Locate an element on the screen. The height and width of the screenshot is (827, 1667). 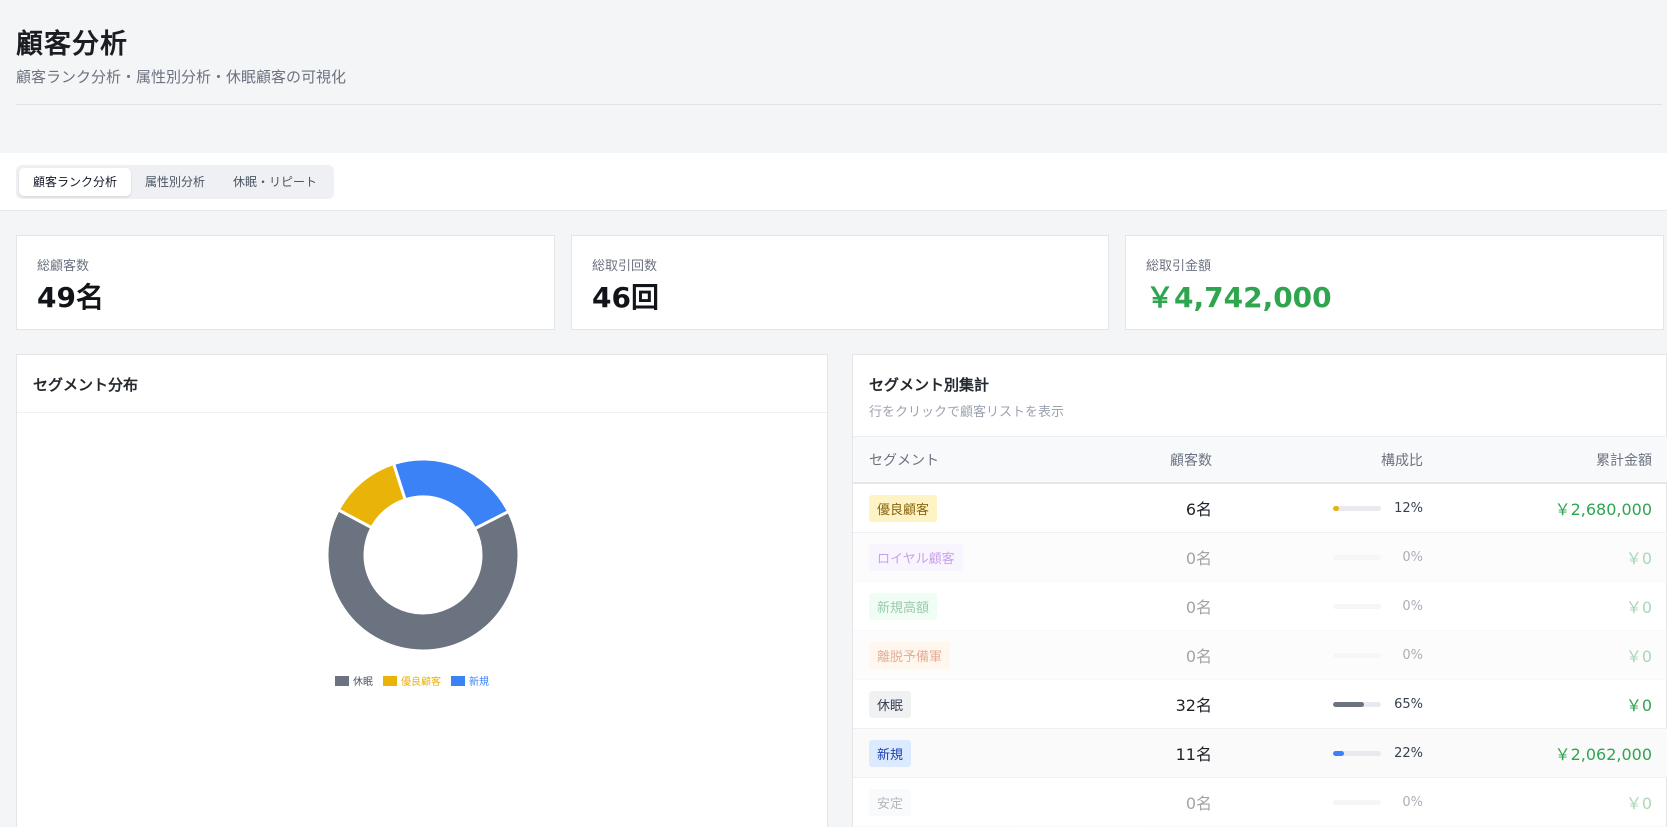
legend-label: 優良顧客 is located at coordinates (421, 682).